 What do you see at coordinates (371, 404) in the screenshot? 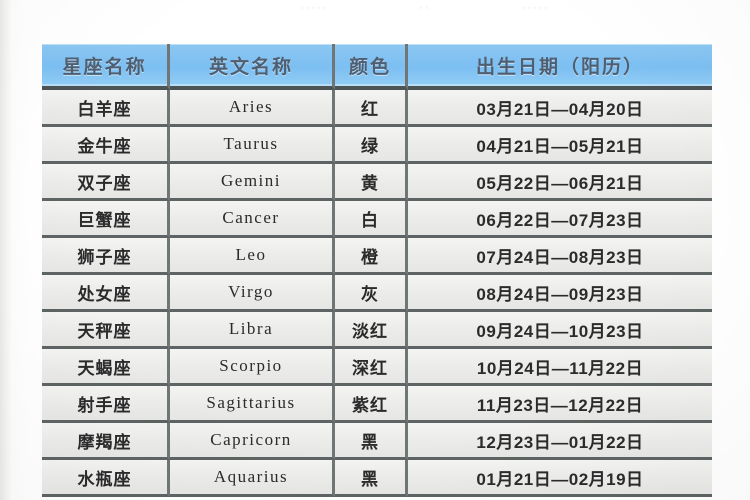
I see `cell-color: 紫红` at bounding box center [371, 404].